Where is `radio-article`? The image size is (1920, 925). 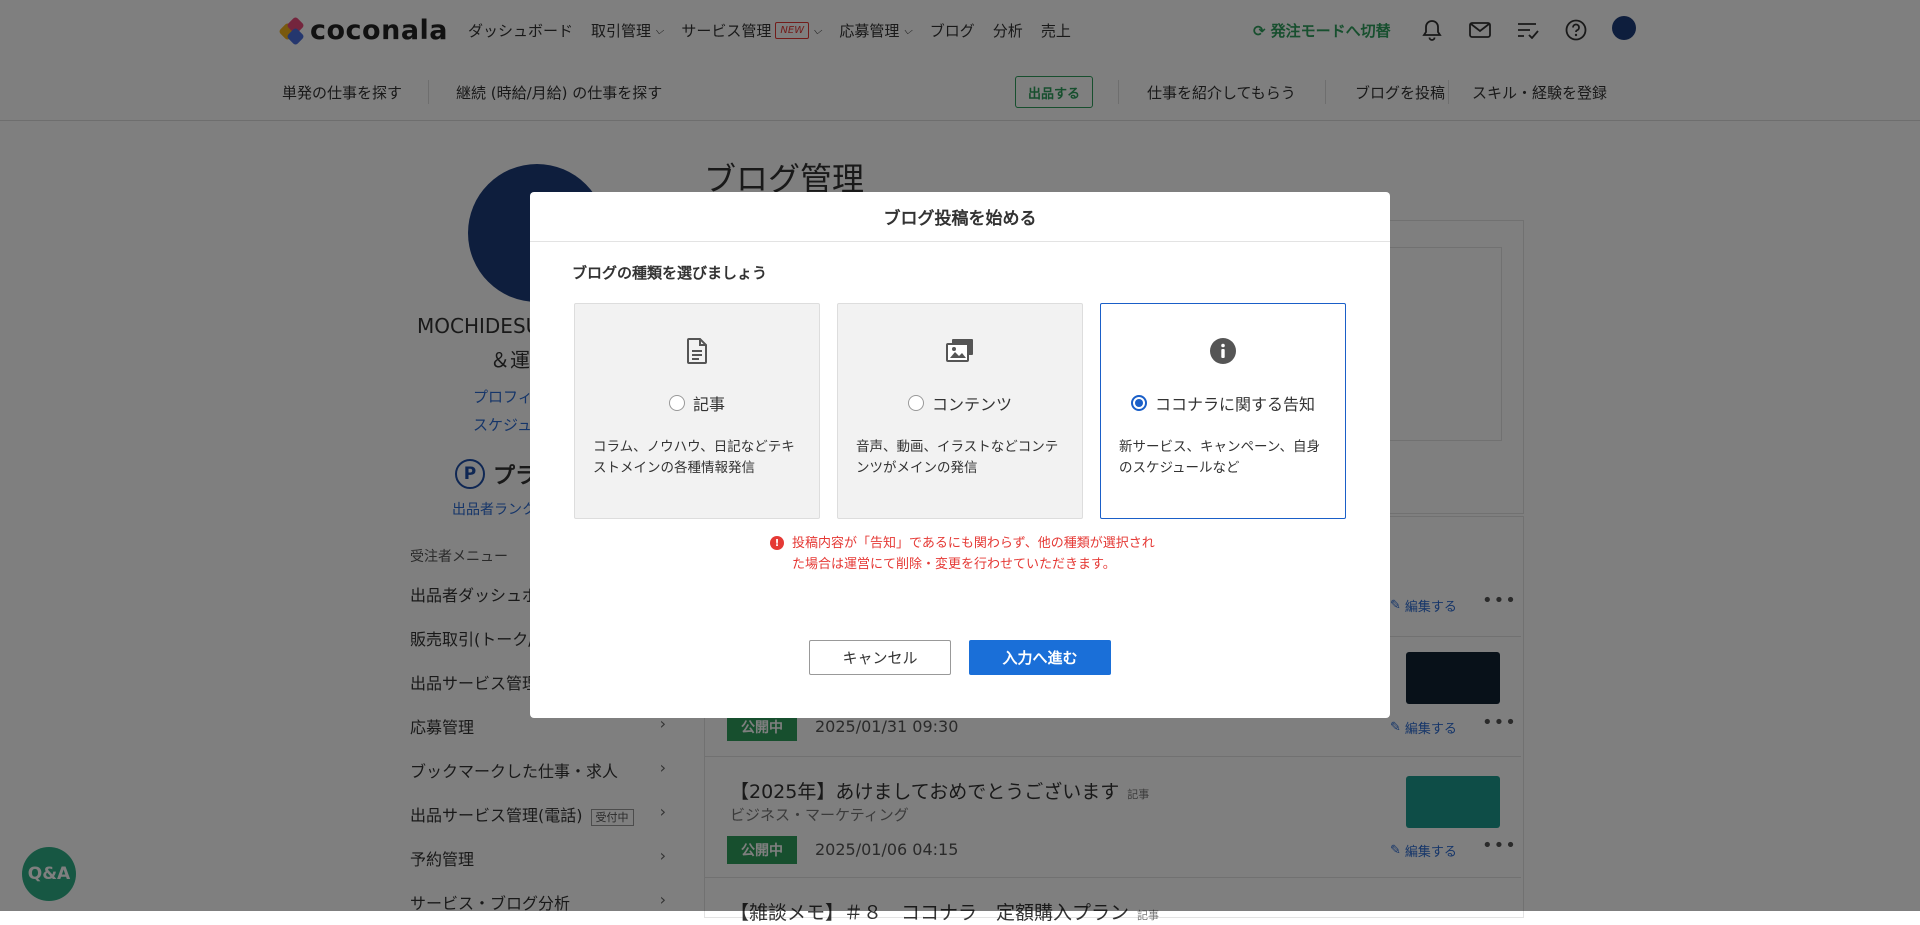 radio-article is located at coordinates (676, 403).